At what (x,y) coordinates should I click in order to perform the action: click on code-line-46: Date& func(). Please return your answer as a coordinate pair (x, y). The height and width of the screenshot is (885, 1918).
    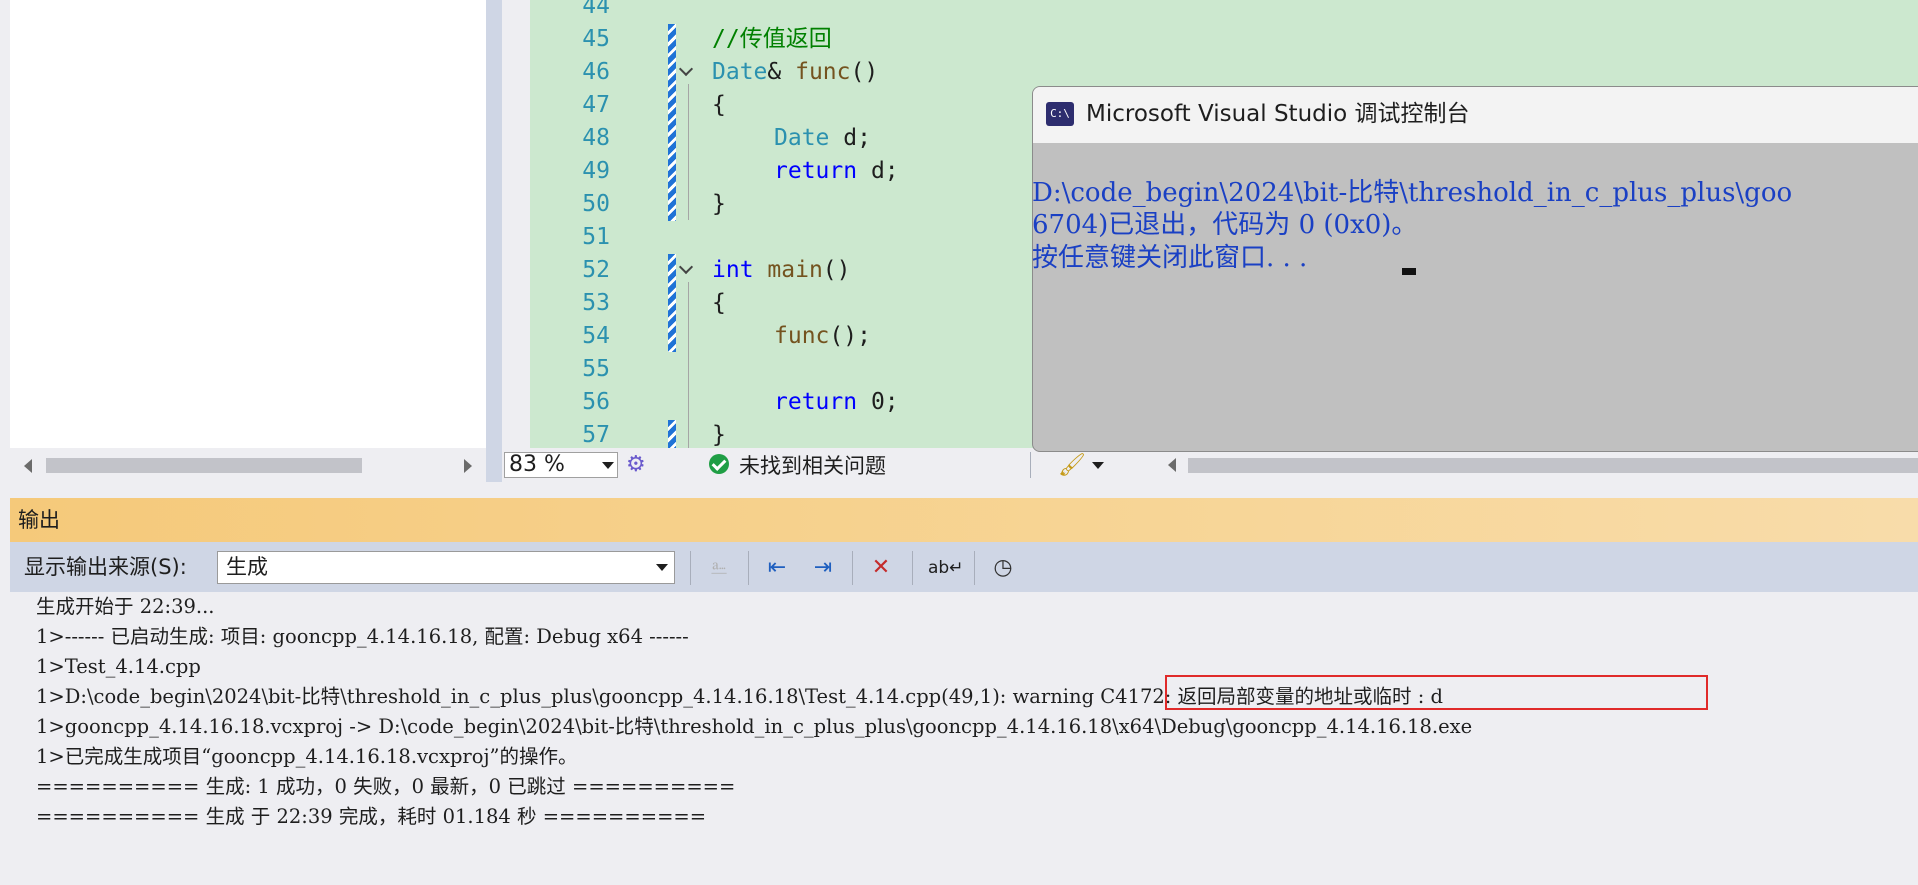
    Looking at the image, I should click on (795, 72).